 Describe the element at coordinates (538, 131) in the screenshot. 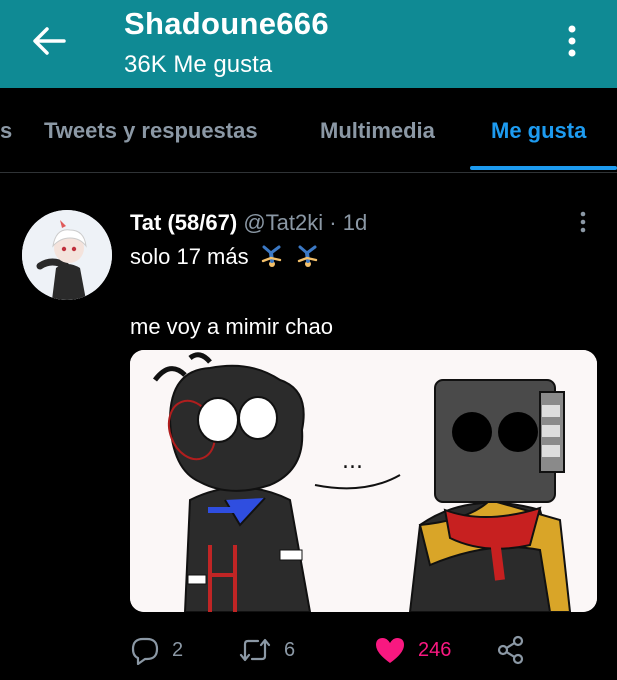

I see `tab-likes: Me gusta` at that location.